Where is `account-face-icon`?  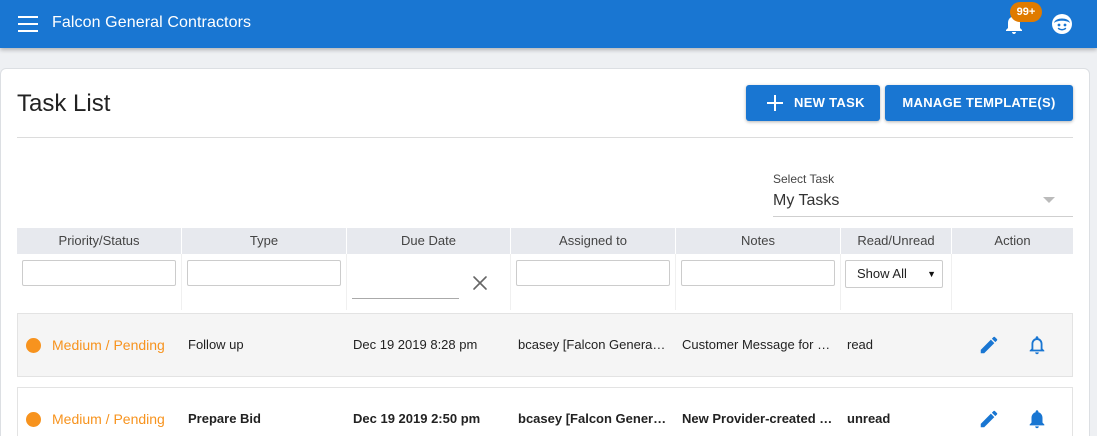 account-face-icon is located at coordinates (1062, 24).